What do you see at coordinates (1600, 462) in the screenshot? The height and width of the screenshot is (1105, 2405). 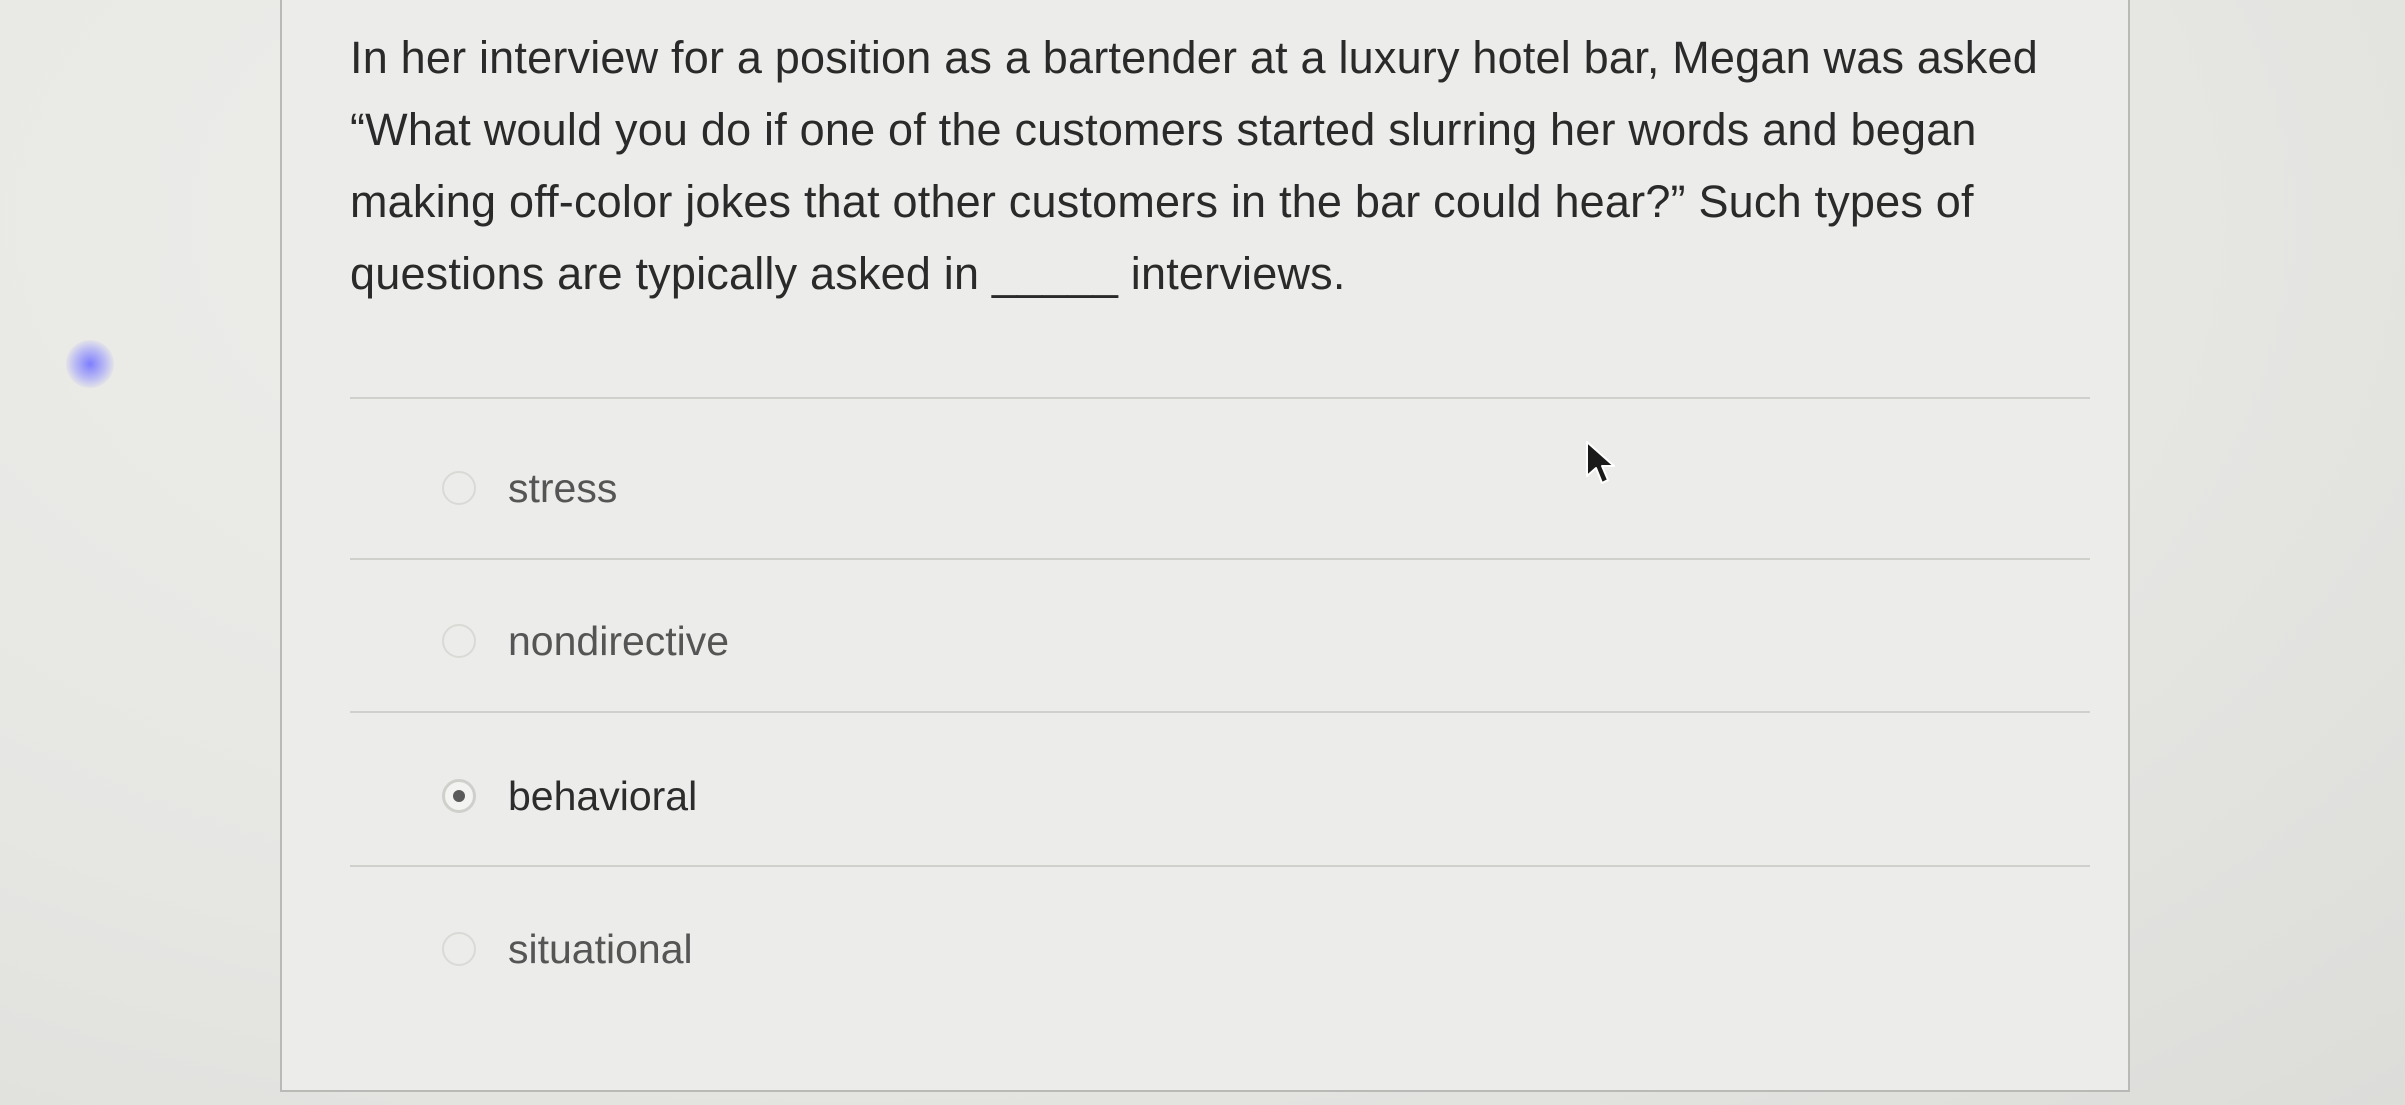 I see `arrow-cursor-icon` at bounding box center [1600, 462].